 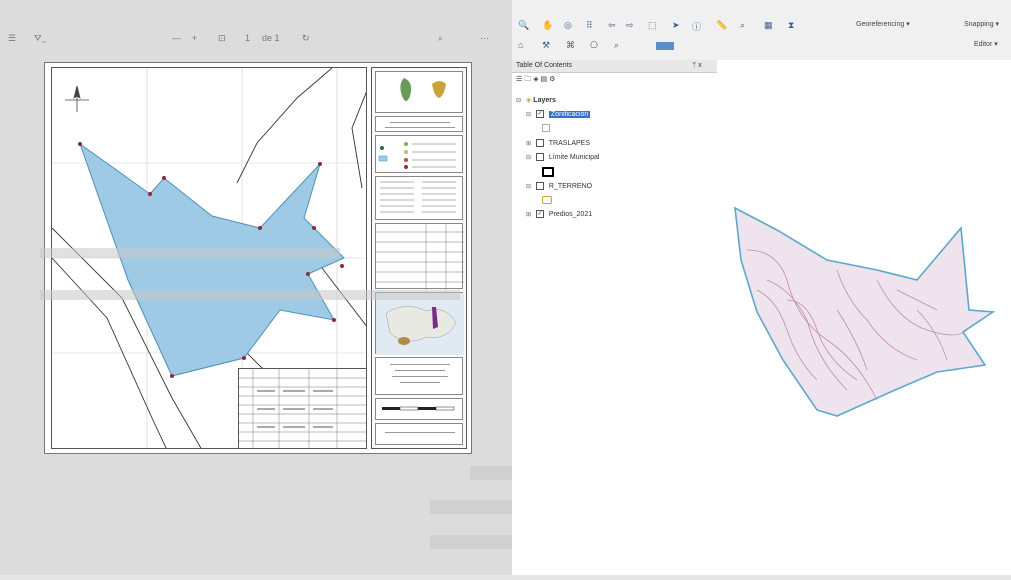 I want to click on toolbox-icon: ⚒, so click(x=546, y=45).